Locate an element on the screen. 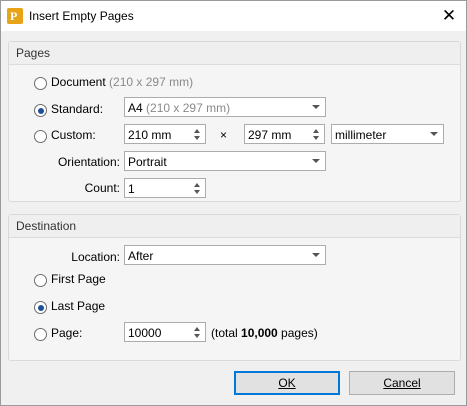 This screenshot has height=406, width=467. custom-width-stepper: 210 mm is located at coordinates (165, 134).